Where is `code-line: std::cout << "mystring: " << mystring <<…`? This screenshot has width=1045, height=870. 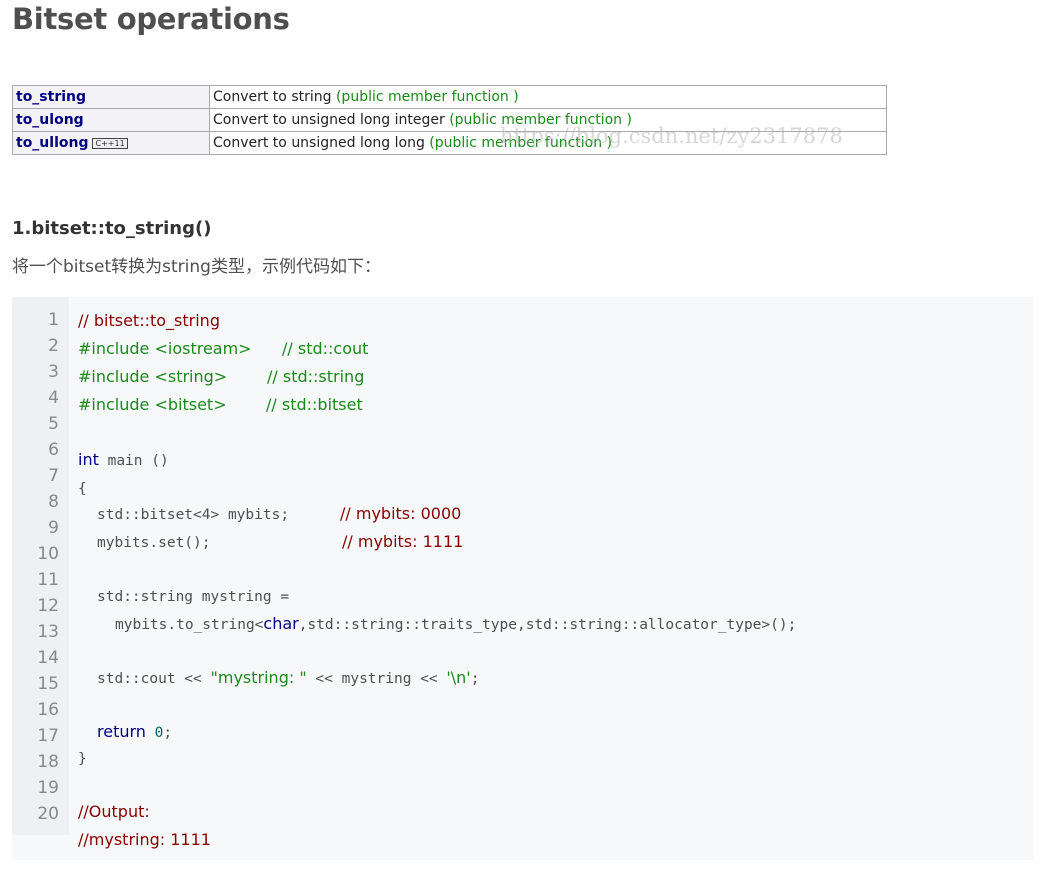 code-line: std::cout << "mystring: " << mystring <<… is located at coordinates (288, 678).